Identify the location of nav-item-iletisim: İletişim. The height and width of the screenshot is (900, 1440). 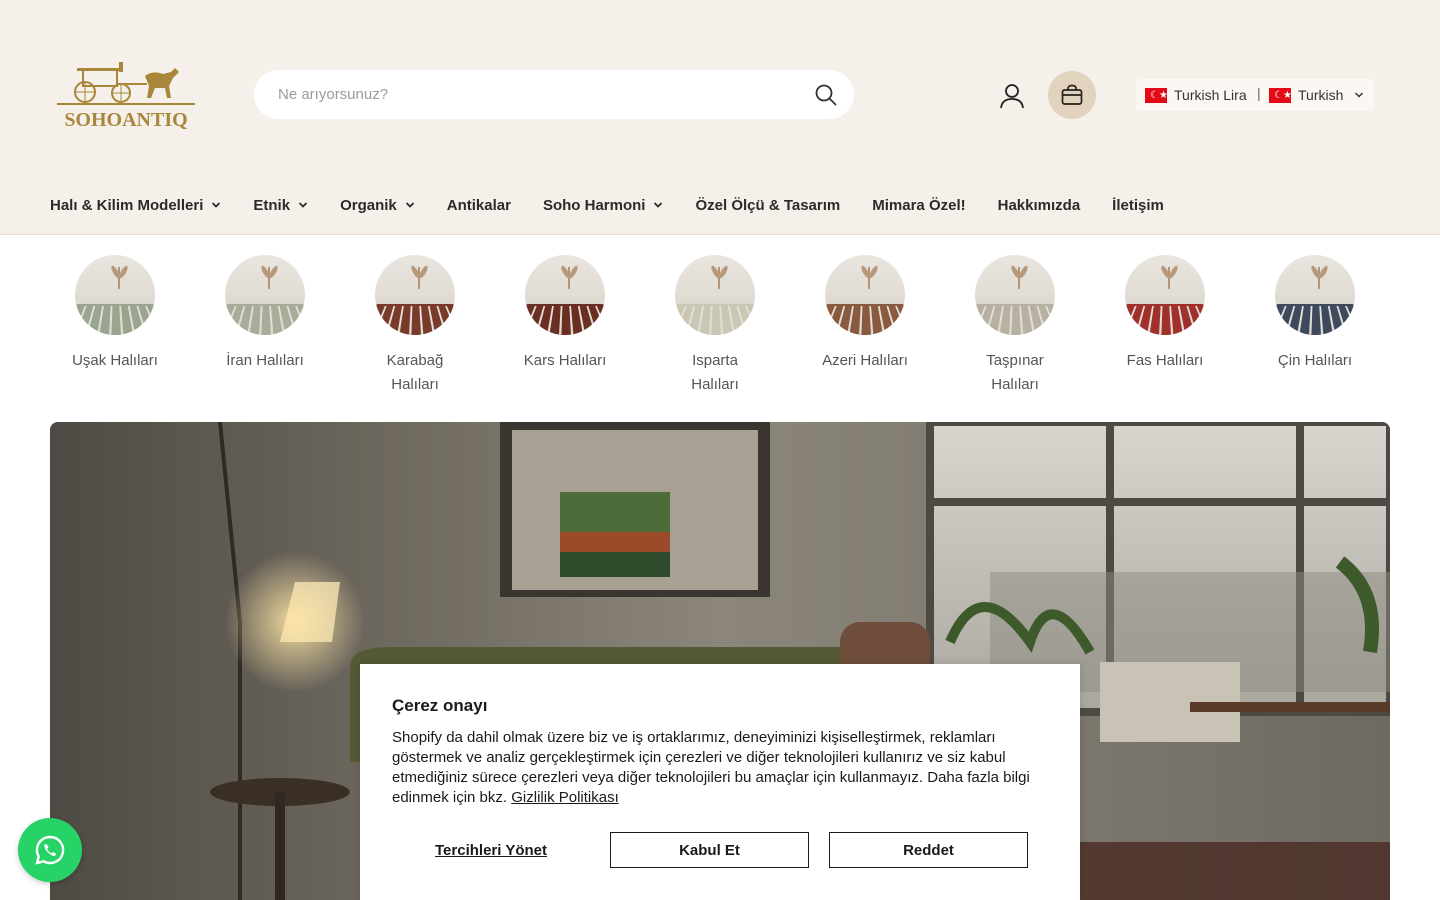
(1138, 205).